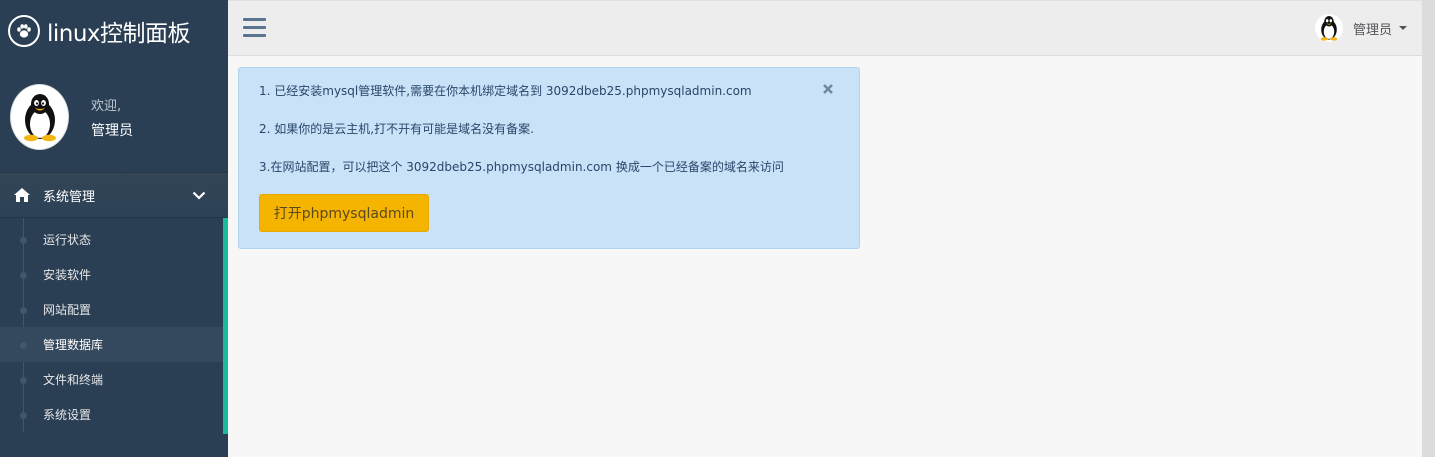  What do you see at coordinates (825, 28) in the screenshot?
I see `top-navbar: 管理员` at bounding box center [825, 28].